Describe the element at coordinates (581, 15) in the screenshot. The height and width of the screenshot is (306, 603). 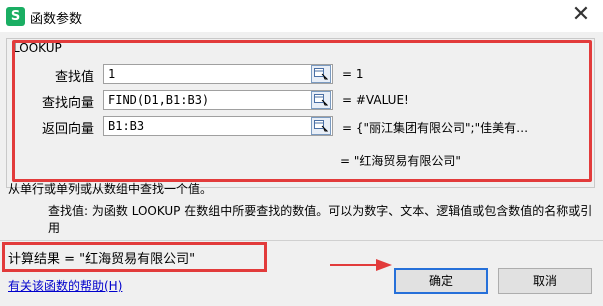
I see `close-icon: ✕` at that location.